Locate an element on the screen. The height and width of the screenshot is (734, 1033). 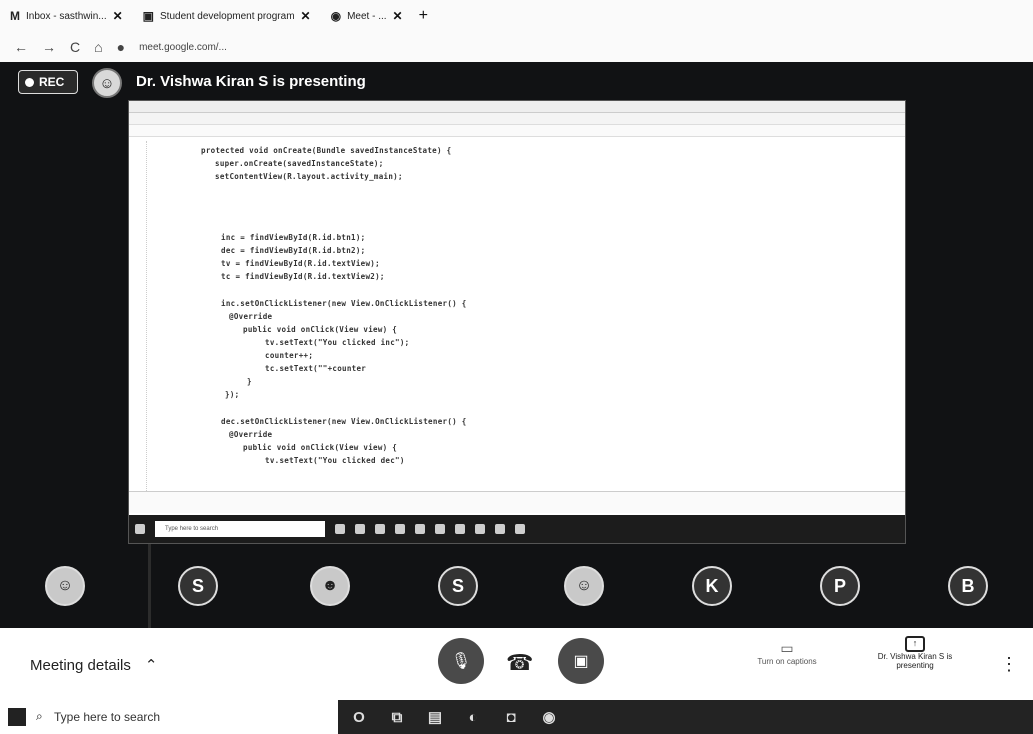
chrome-icon: ◉ is located at coordinates (549, 717).